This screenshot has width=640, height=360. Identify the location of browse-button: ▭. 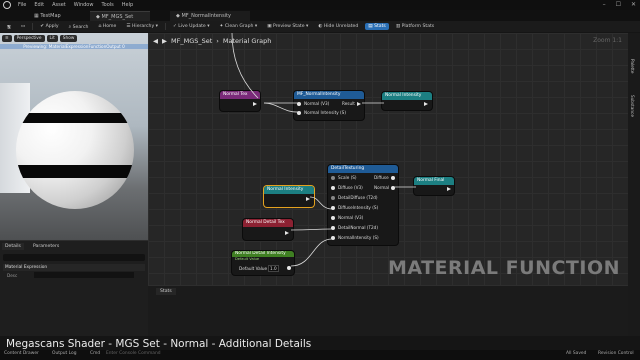
(23, 26).